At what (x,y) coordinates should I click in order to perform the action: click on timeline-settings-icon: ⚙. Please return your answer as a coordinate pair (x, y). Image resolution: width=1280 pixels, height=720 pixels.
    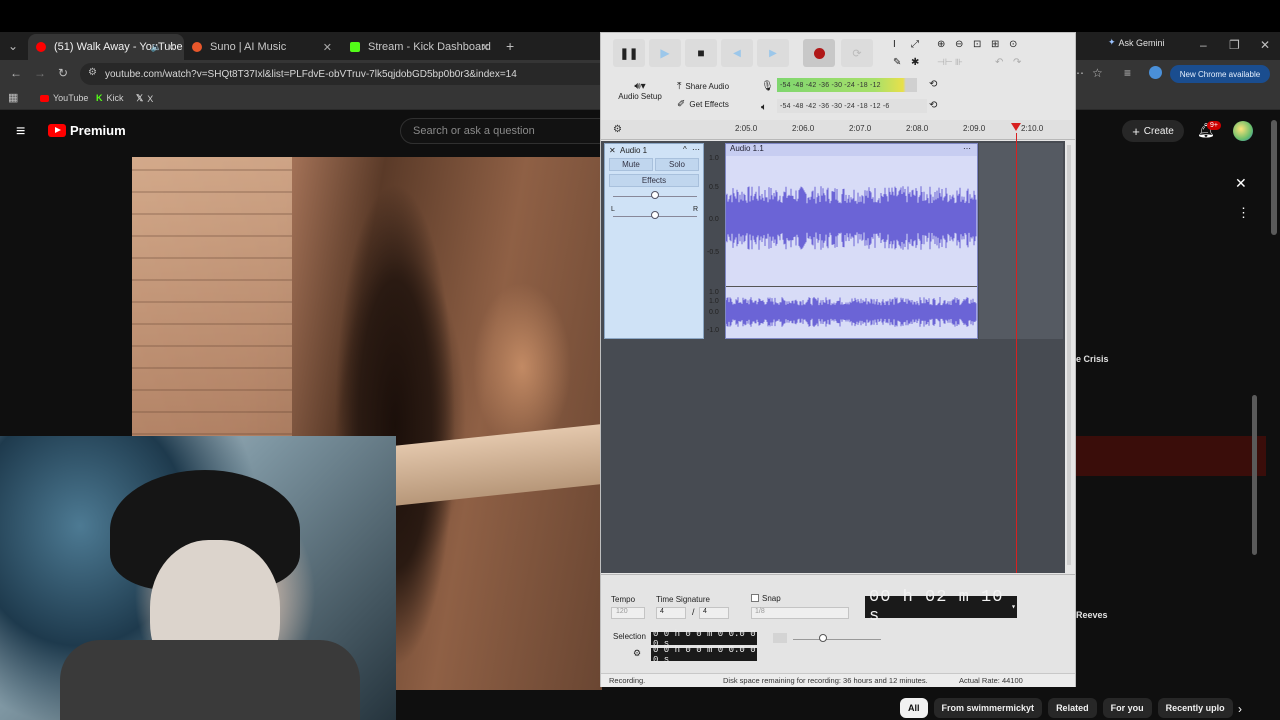
    Looking at the image, I should click on (617, 129).